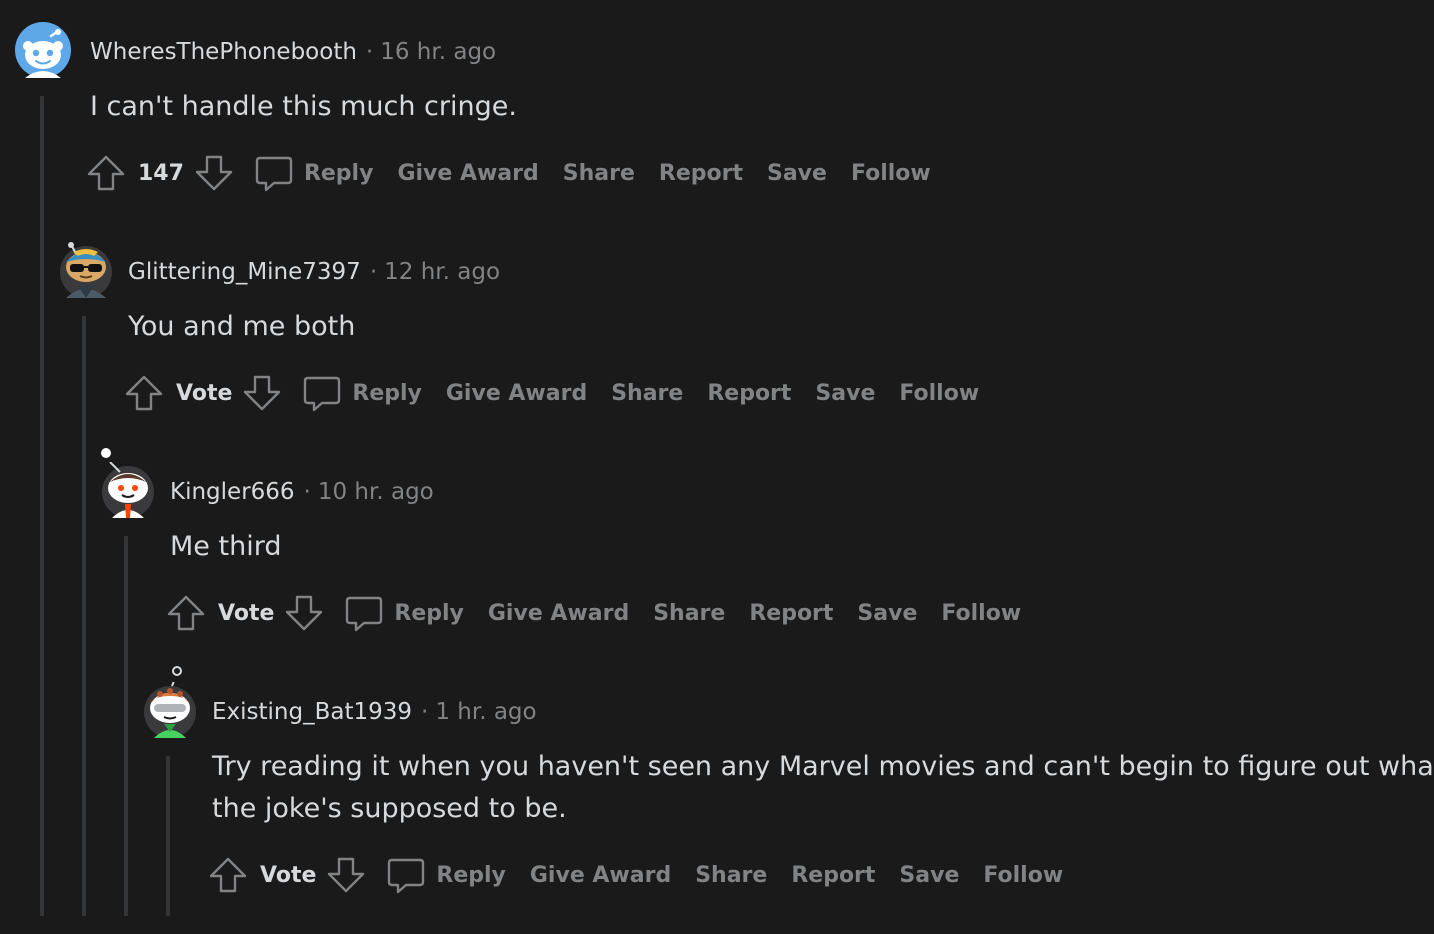 Image resolution: width=1434 pixels, height=934 pixels. I want to click on comment-body: Me third, so click(226, 546).